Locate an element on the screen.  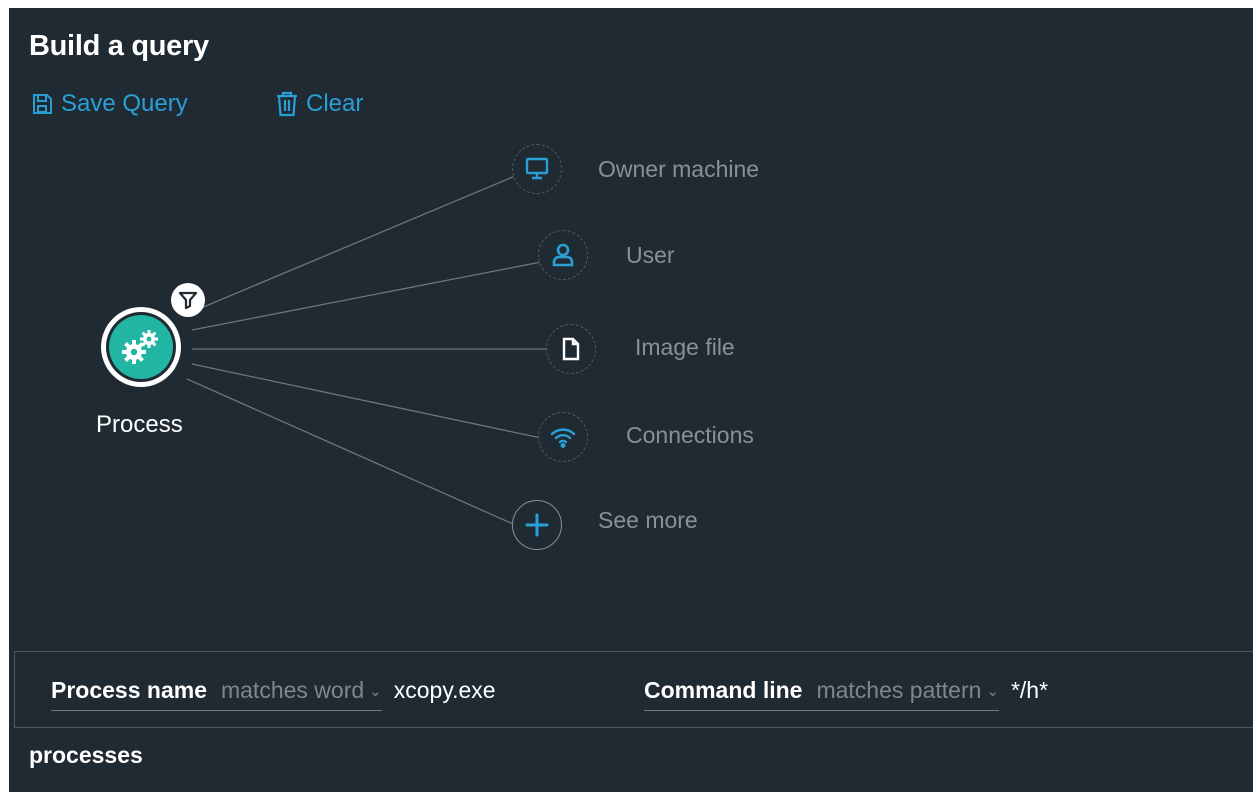
node-connections is located at coordinates (563, 437).